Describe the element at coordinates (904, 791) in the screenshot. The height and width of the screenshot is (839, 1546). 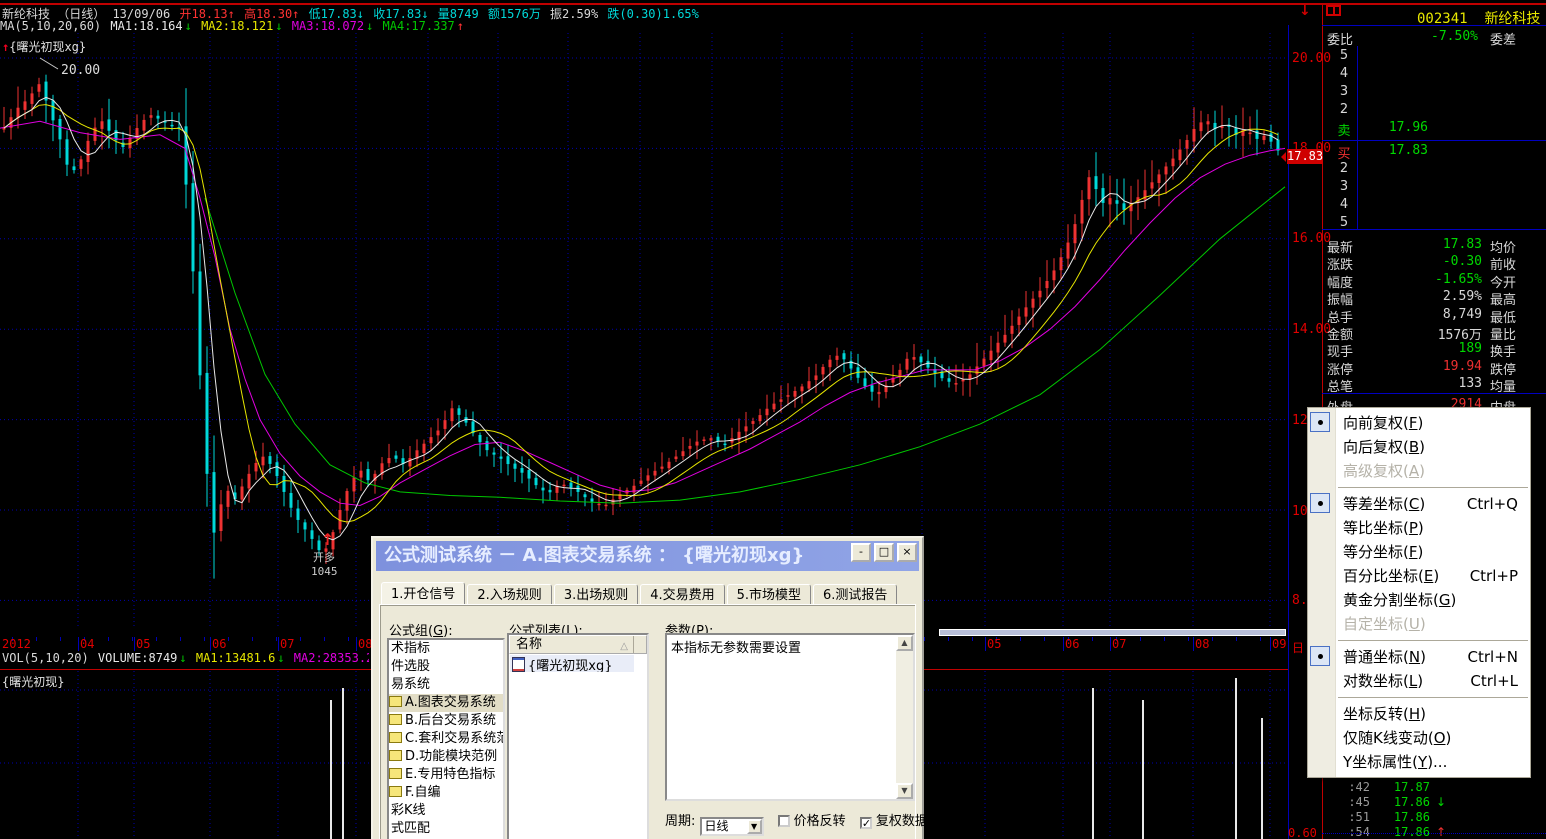
I see `scroll-down-button: ▼` at that location.